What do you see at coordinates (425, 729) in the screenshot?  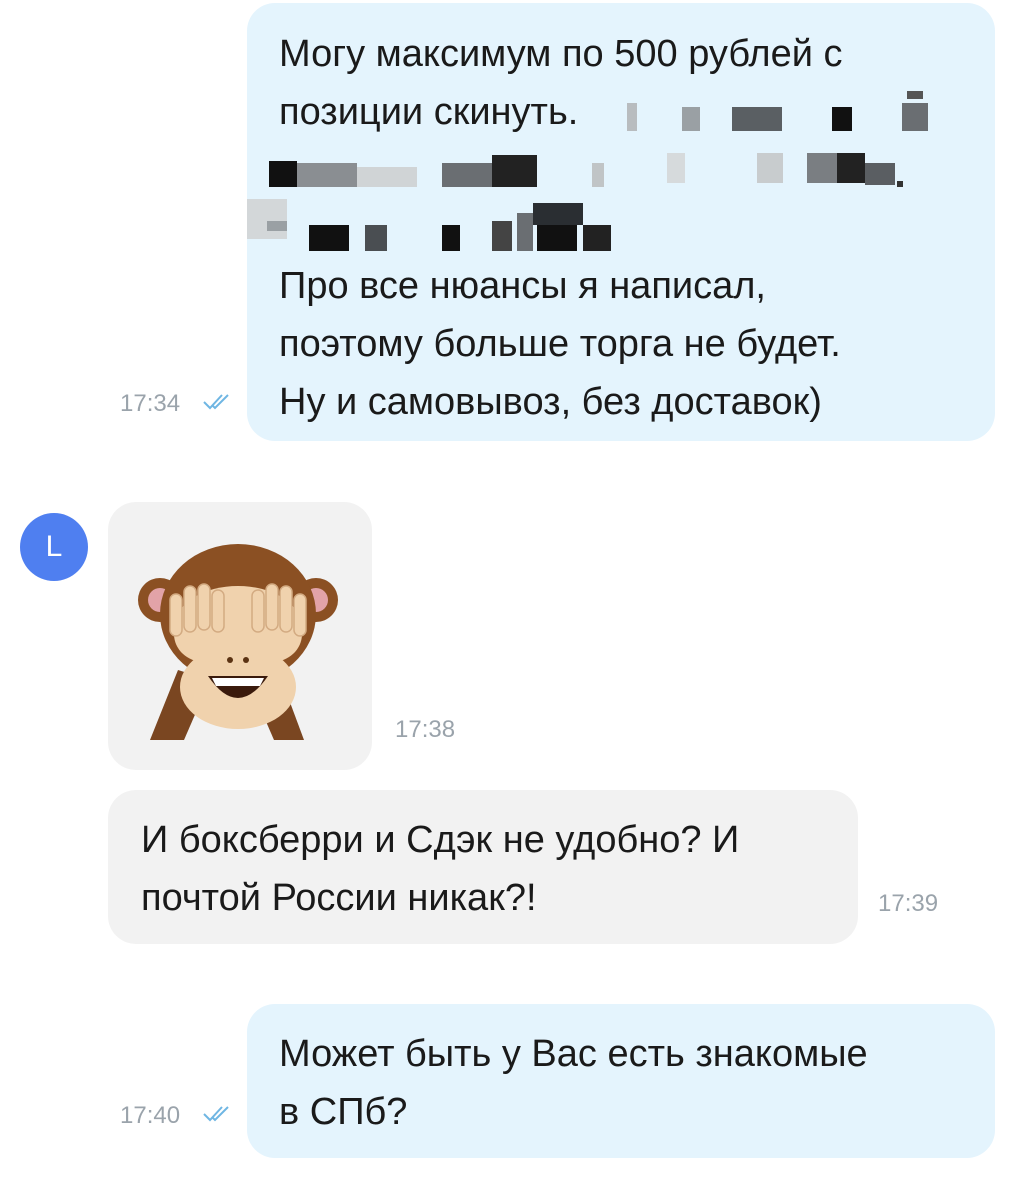 I see `message-timestamp: 17:38` at bounding box center [425, 729].